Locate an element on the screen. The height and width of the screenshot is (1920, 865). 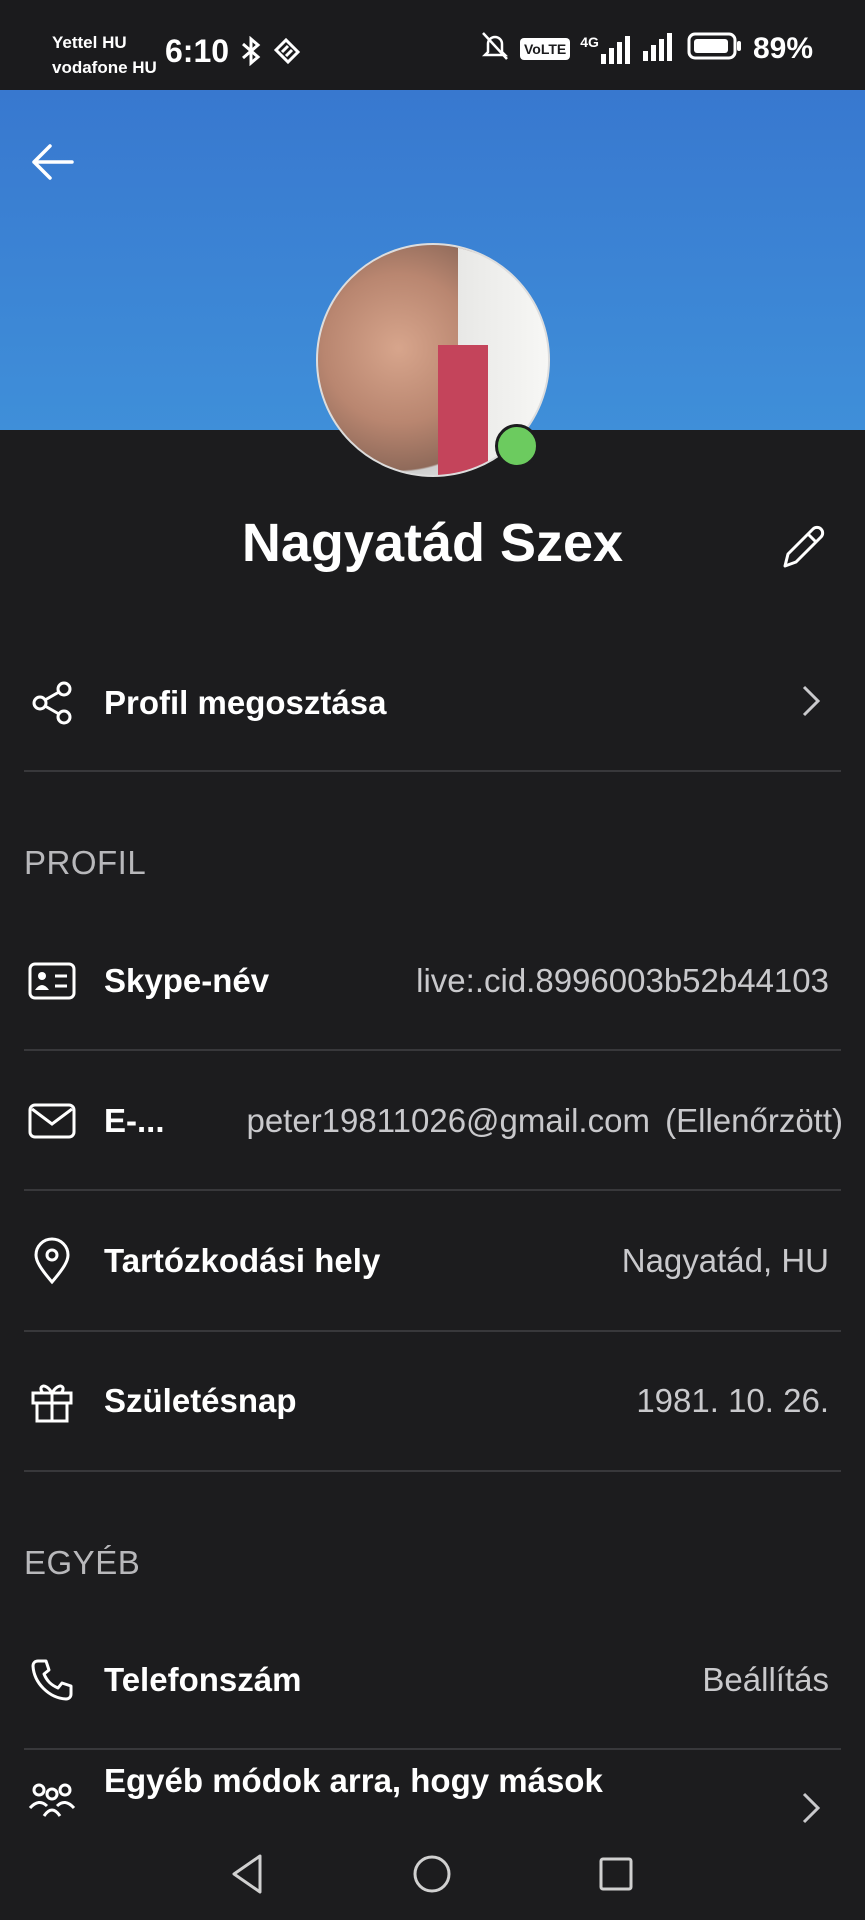
section-header-egyeb: EGYÉB is located at coordinates (82, 1562).